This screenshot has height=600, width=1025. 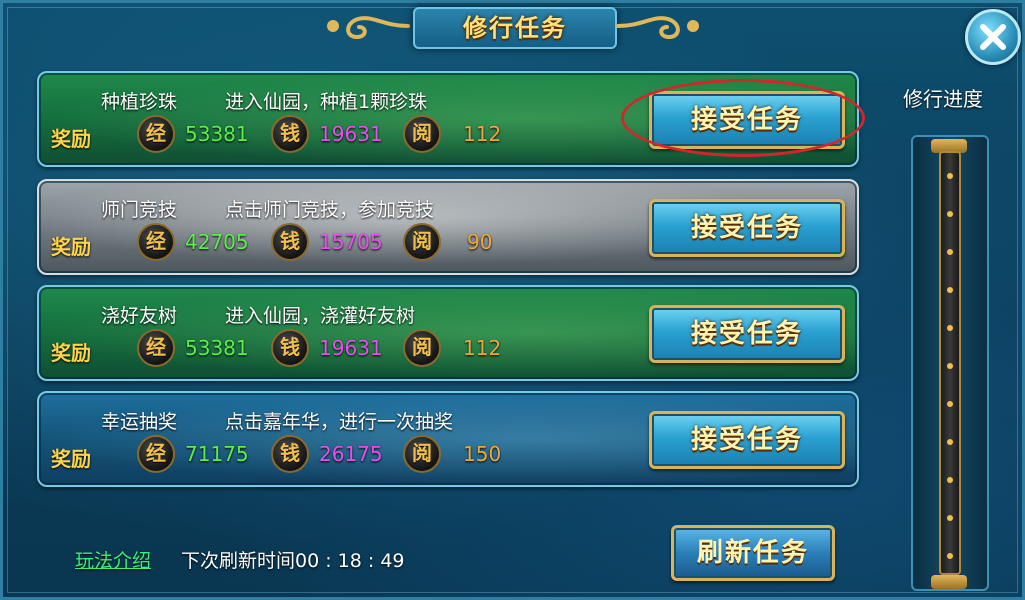 What do you see at coordinates (217, 454) in the screenshot?
I see `exp-reward-value: 71175` at bounding box center [217, 454].